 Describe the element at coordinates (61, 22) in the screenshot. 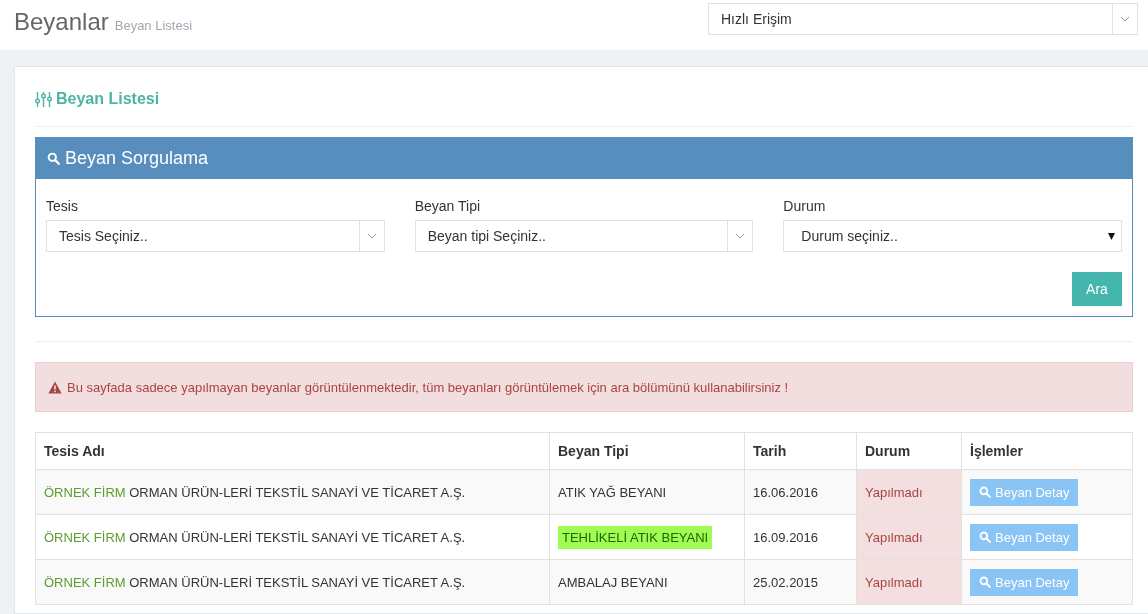

I see `page-title: Beyanlar` at that location.